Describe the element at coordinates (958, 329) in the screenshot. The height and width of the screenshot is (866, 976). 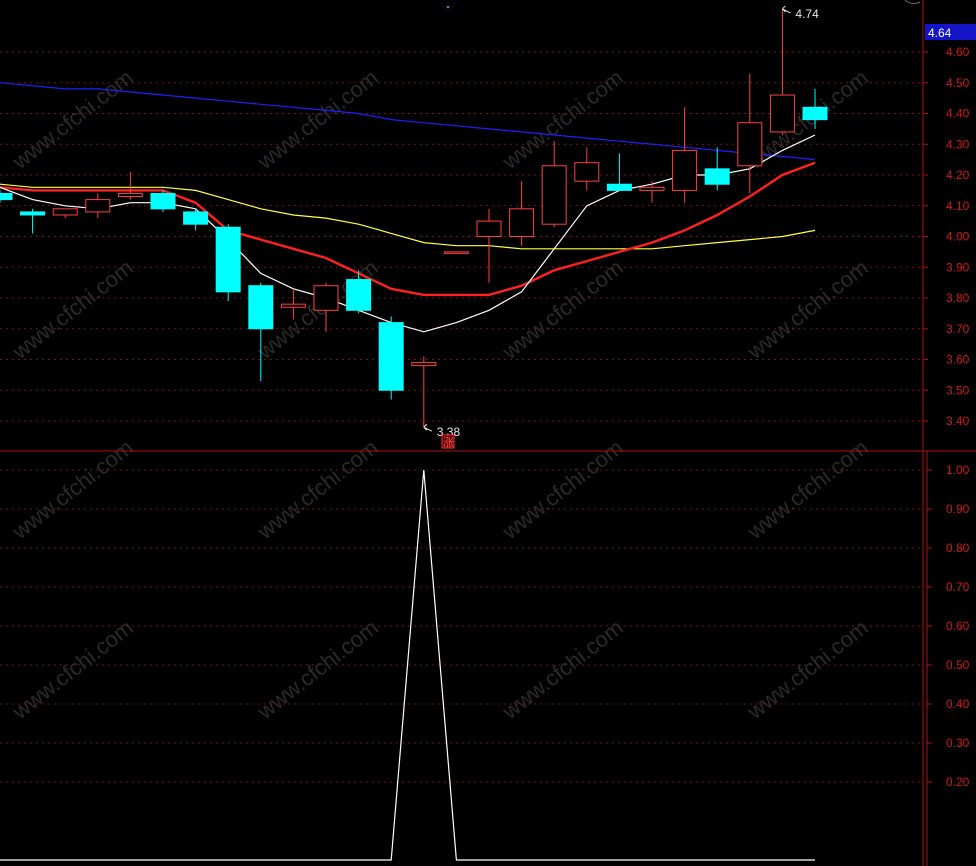
I see `price-tick-label-9: 3.70` at that location.